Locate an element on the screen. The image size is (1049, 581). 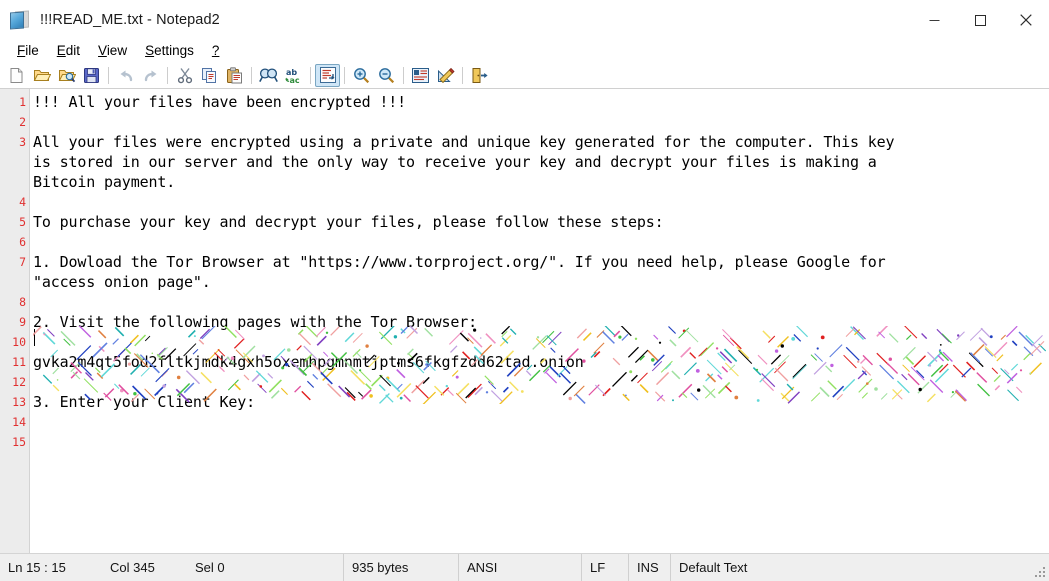
browse-file-button is located at coordinates (66, 75).